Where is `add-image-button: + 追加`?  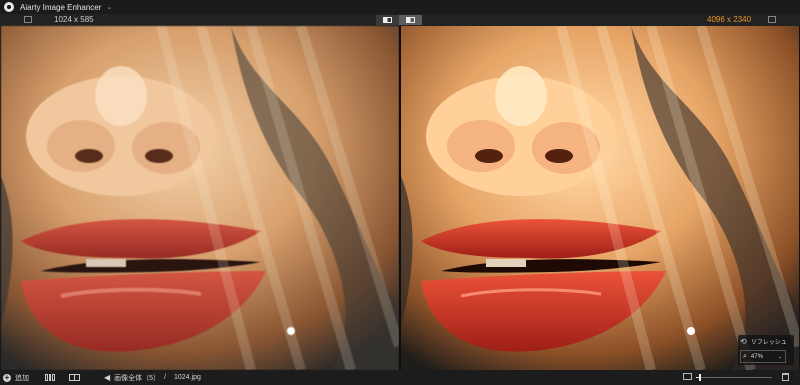 add-image-button: + 追加 is located at coordinates (16, 378).